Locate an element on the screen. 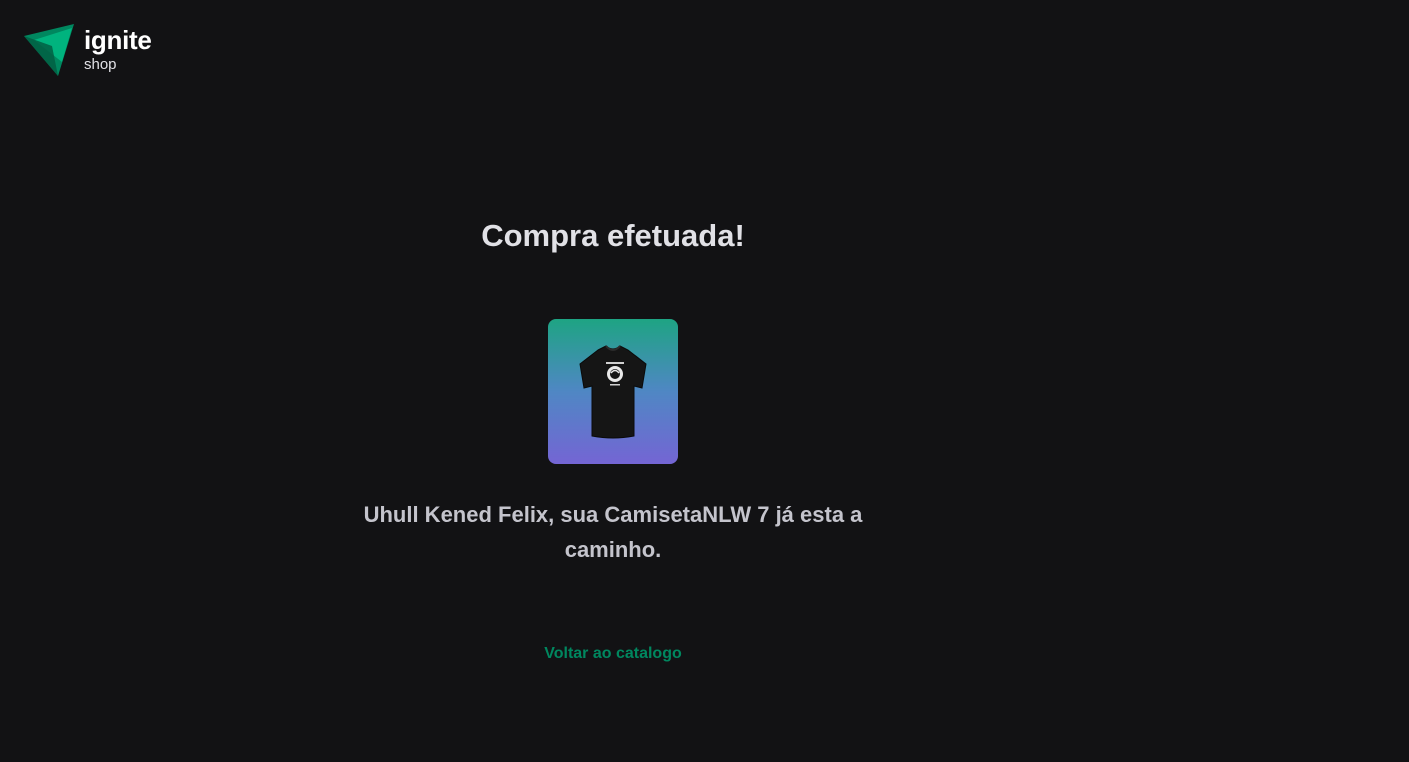 This screenshot has width=1409, height=762. header: ignite shop is located at coordinates (87, 50).